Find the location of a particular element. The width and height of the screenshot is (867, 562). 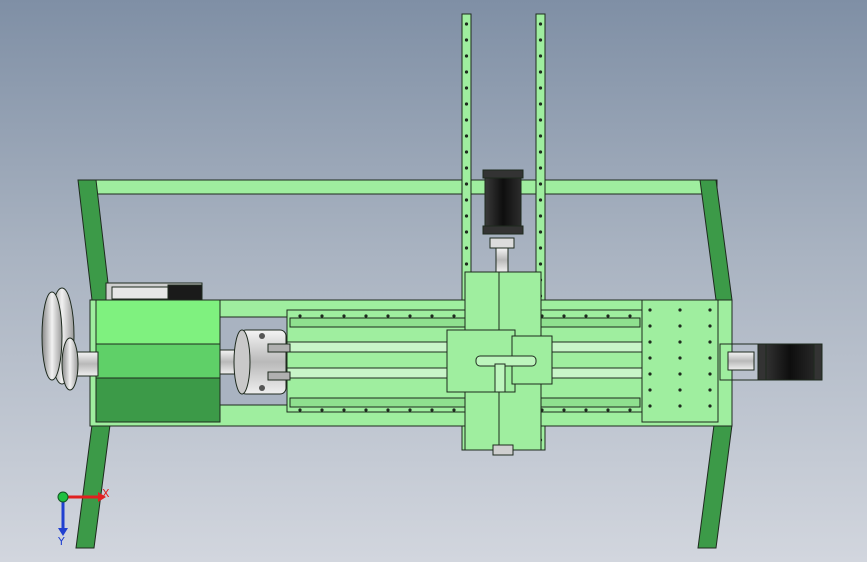

top-frame-beam is located at coordinates (398, 187).